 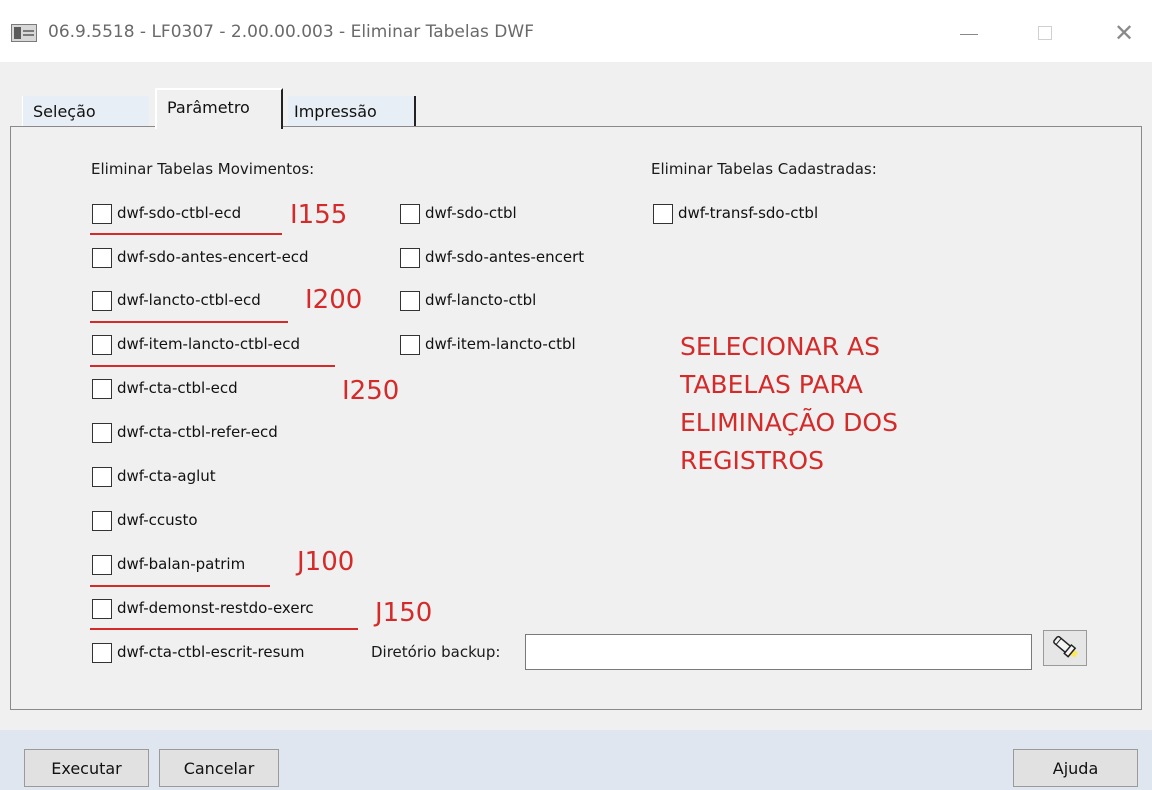 What do you see at coordinates (181, 564) in the screenshot?
I see `checkbox-label: dwf-balan-patrim` at bounding box center [181, 564].